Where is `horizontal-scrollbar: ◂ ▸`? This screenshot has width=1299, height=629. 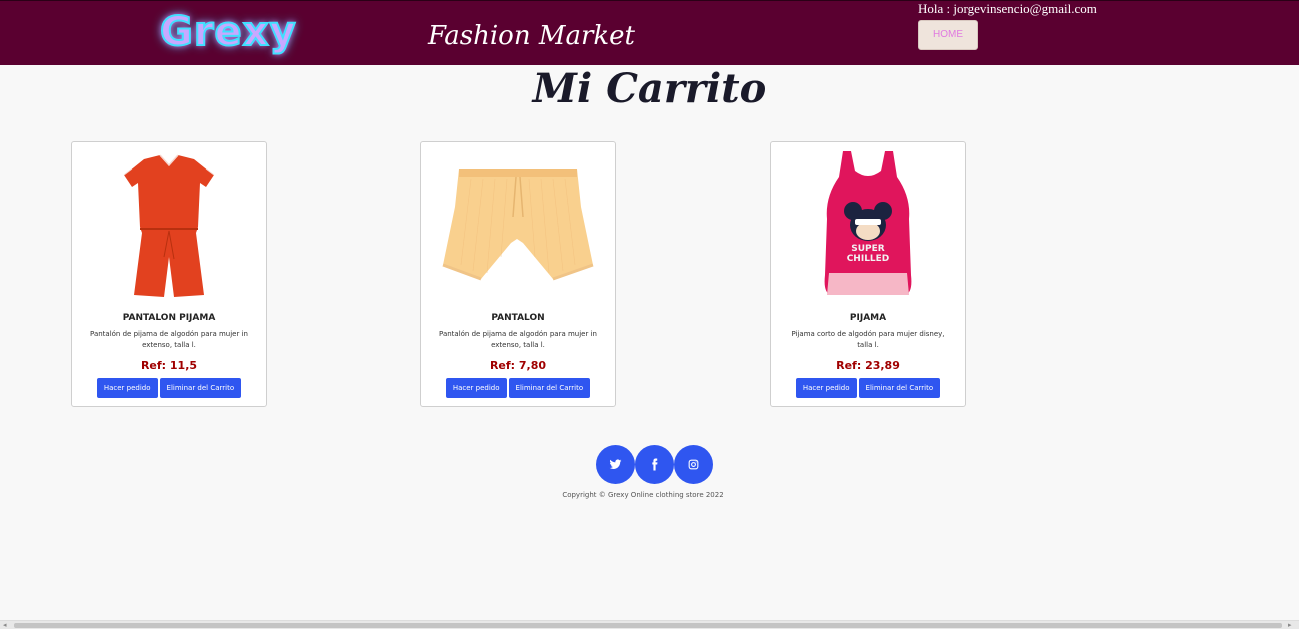 horizontal-scrollbar: ◂ ▸ is located at coordinates (649, 624).